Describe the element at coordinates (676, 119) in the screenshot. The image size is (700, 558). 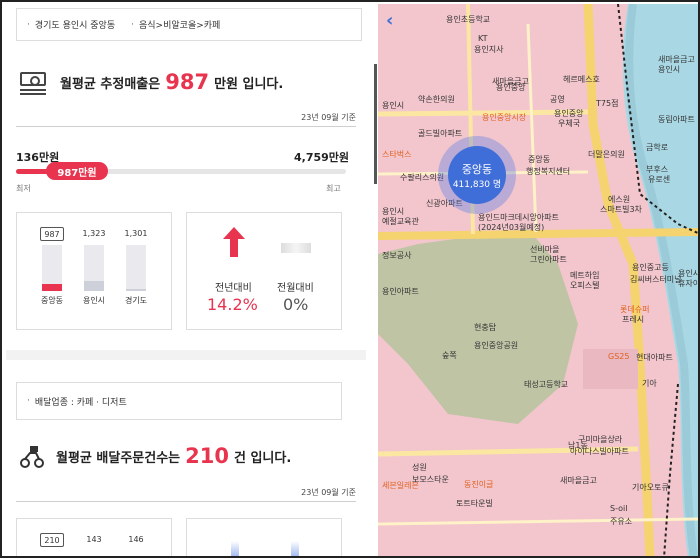
I see `map-place-label: 동림아파트` at that location.